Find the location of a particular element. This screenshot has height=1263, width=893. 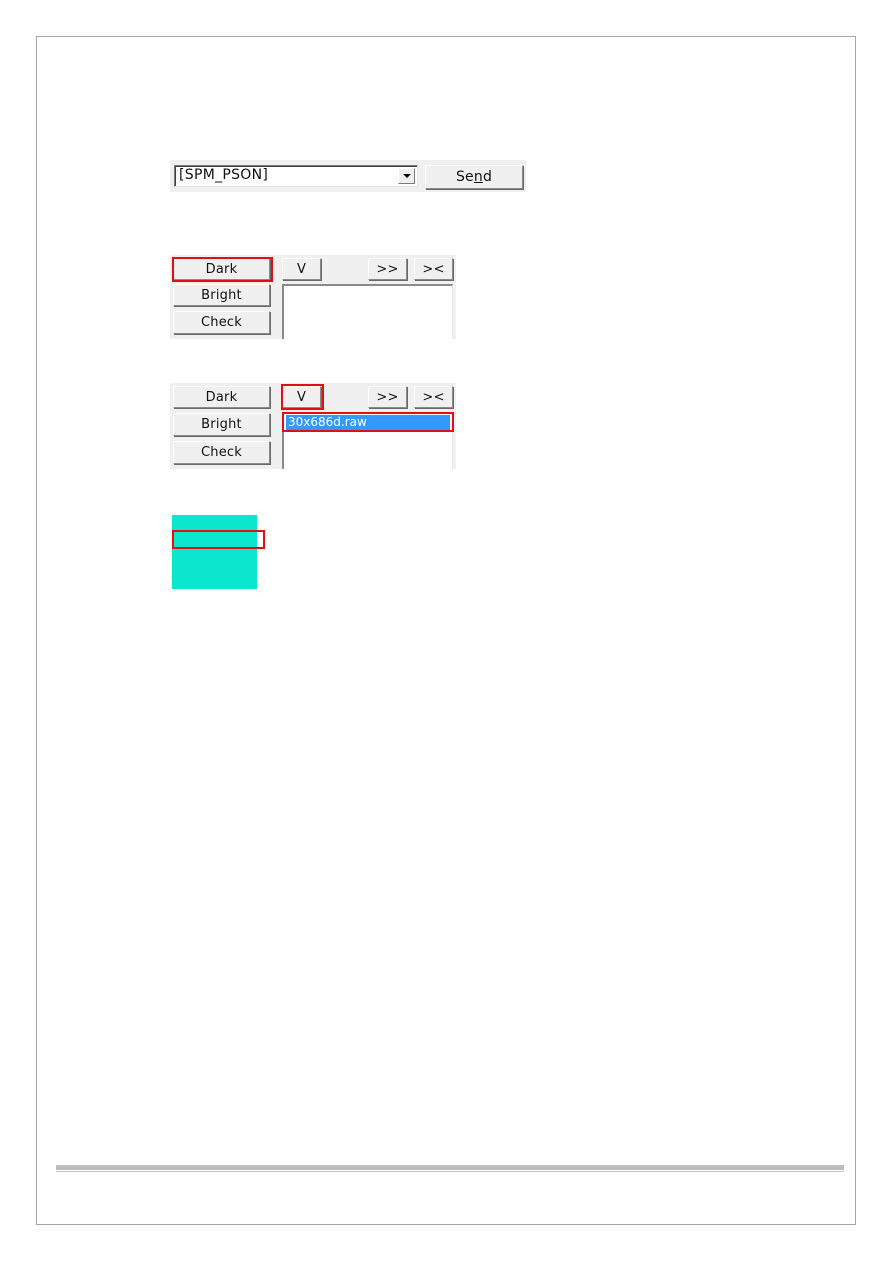

file-listbox is located at coordinates (367, 311).